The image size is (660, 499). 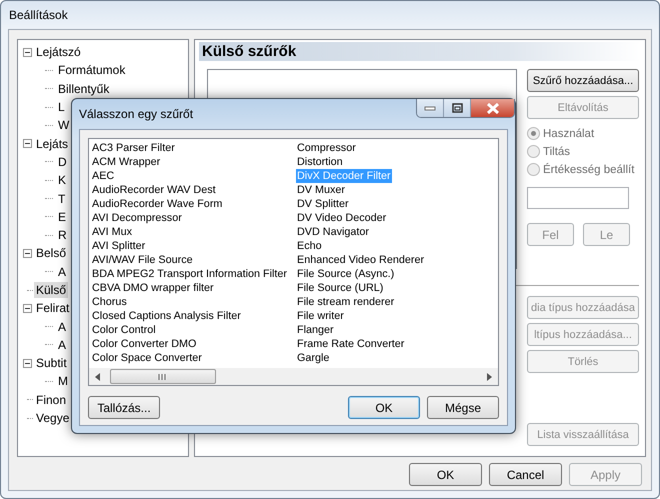 I want to click on list-item: CBVA DMO wrapper filter, so click(x=153, y=288).